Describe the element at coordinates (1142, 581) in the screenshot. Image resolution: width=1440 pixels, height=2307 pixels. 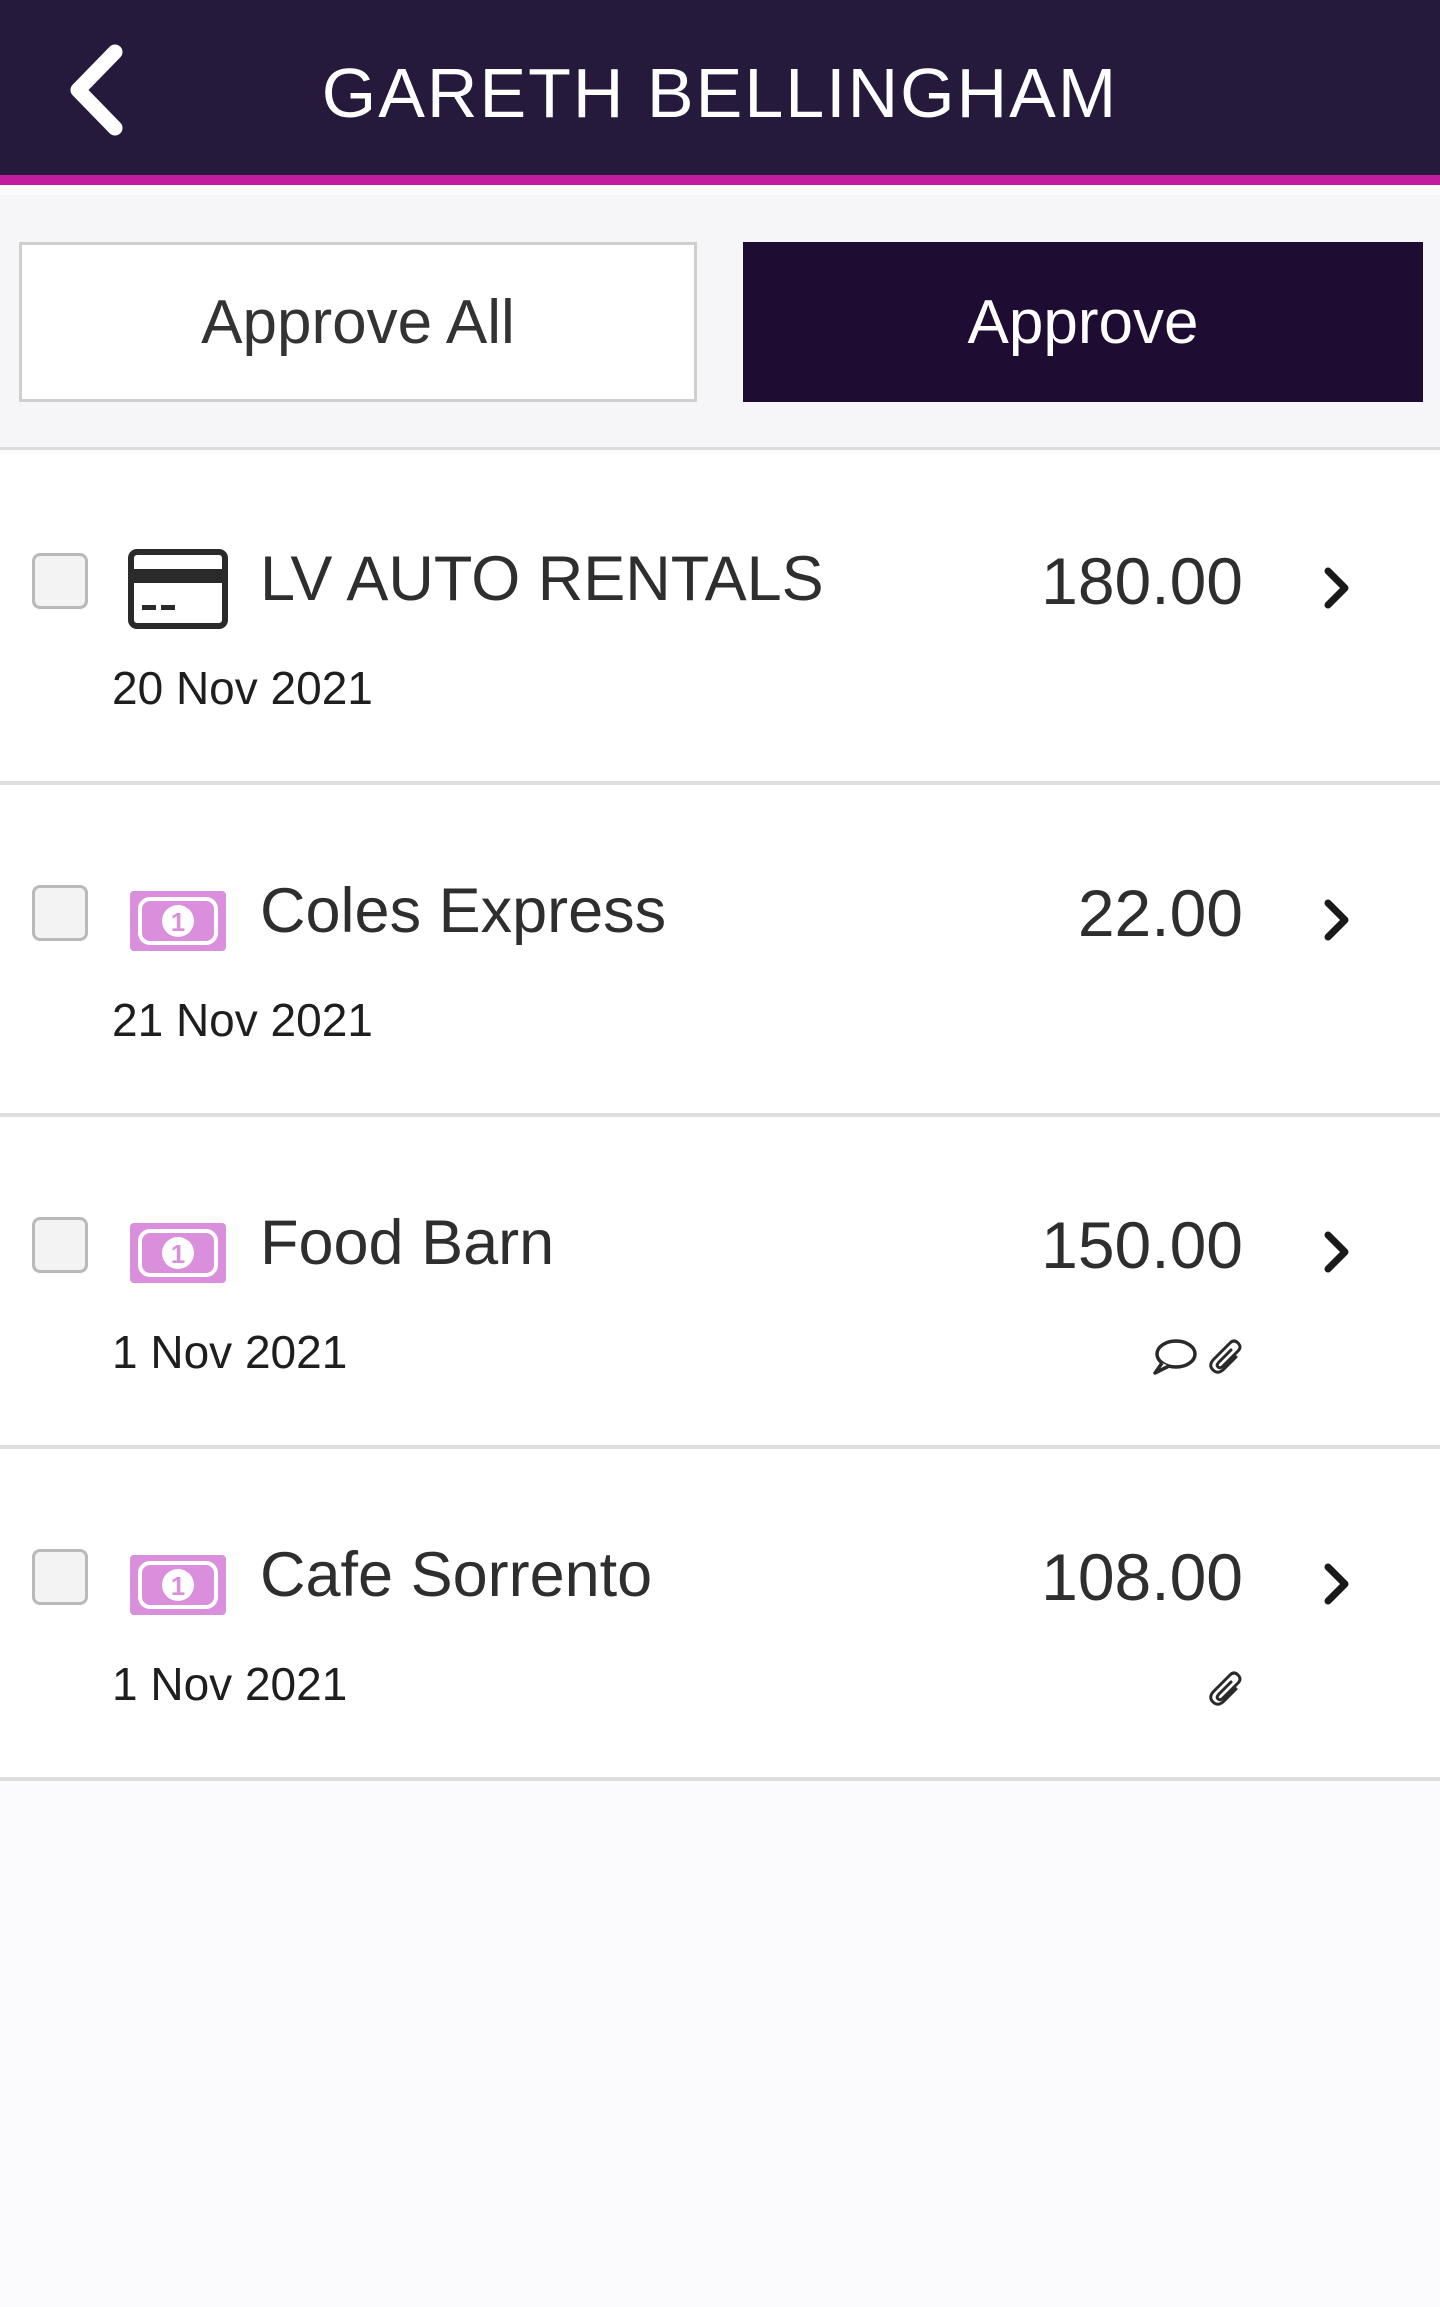
I see `transaction-amount: 180.00` at that location.